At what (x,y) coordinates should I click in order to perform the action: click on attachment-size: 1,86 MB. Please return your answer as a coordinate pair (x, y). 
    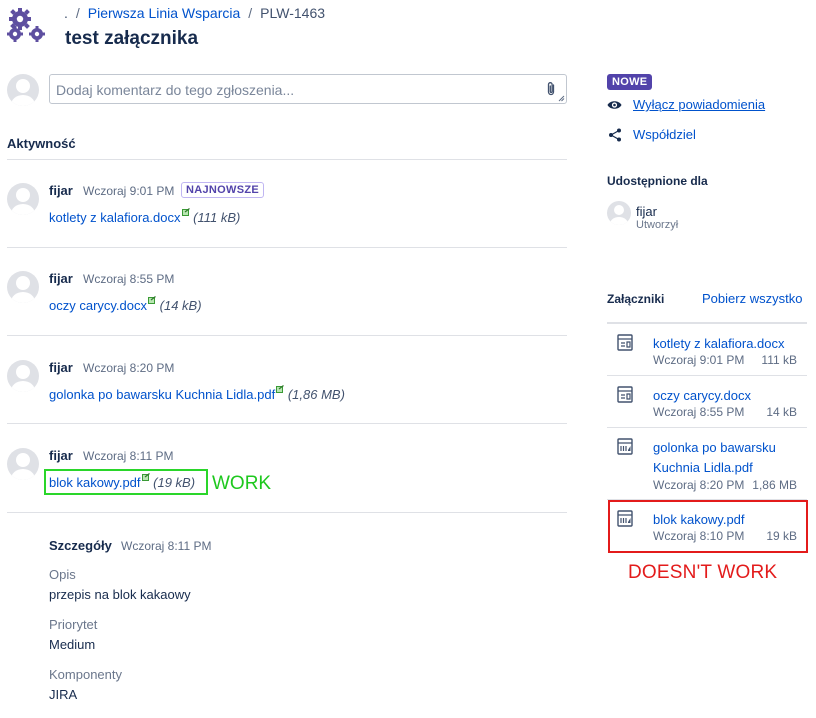
    Looking at the image, I should click on (774, 485).